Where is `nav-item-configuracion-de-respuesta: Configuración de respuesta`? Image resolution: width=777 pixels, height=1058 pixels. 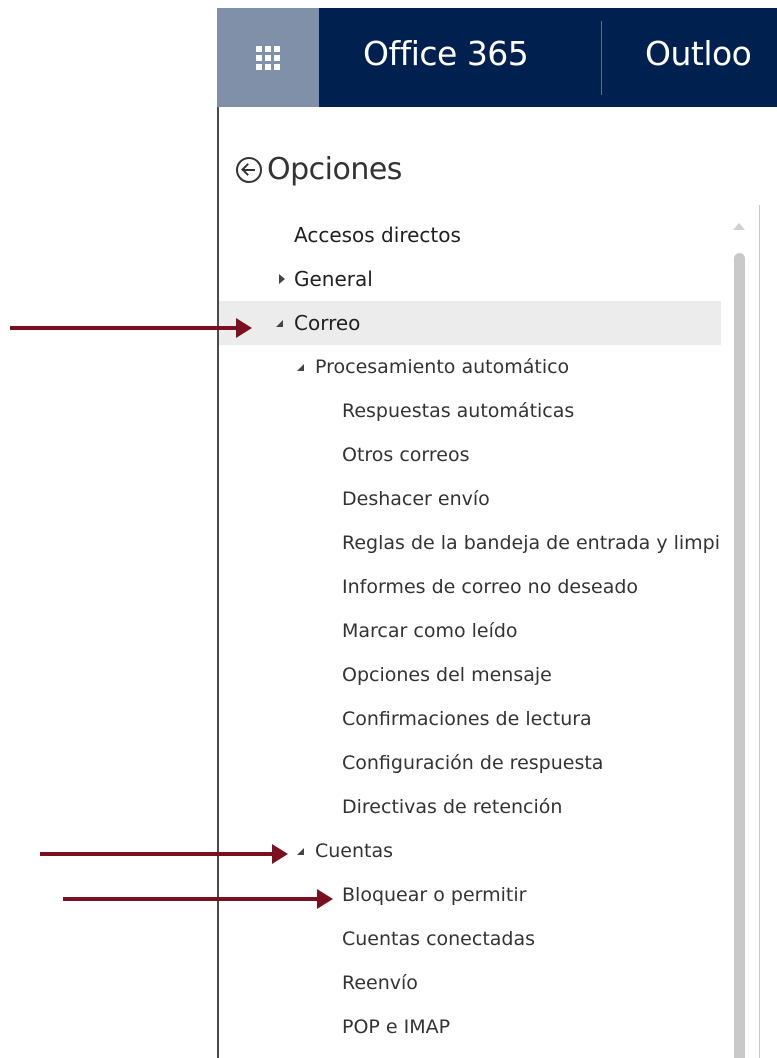
nav-item-configuracion-de-respuesta: Configuración de respuesta is located at coordinates (470, 763).